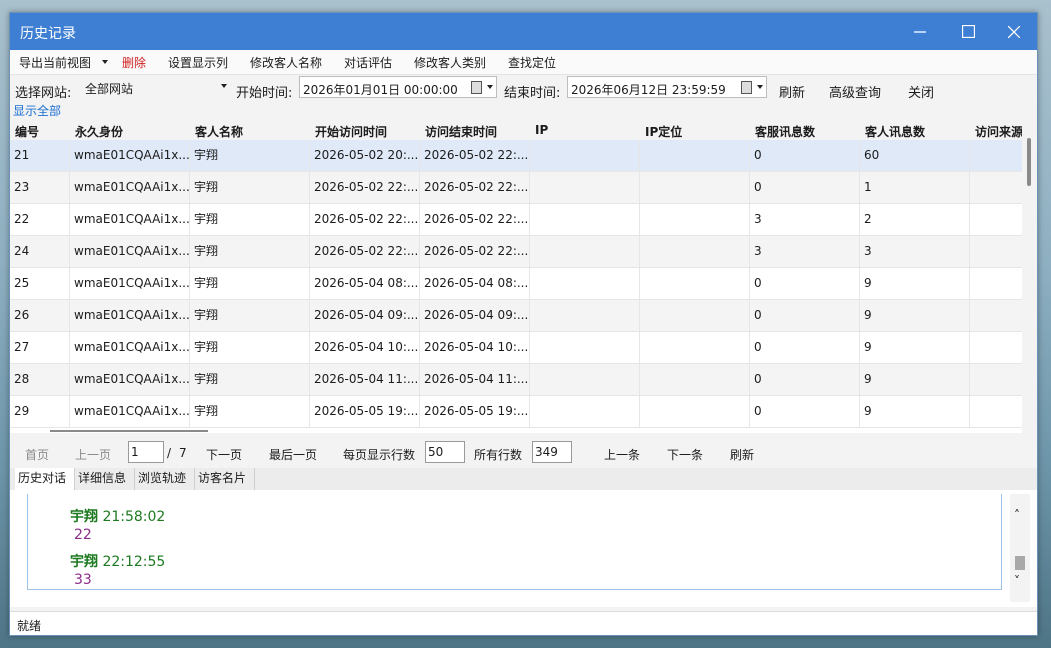  Describe the element at coordinates (37, 454) in the screenshot. I see `first-page-button: 首页` at that location.